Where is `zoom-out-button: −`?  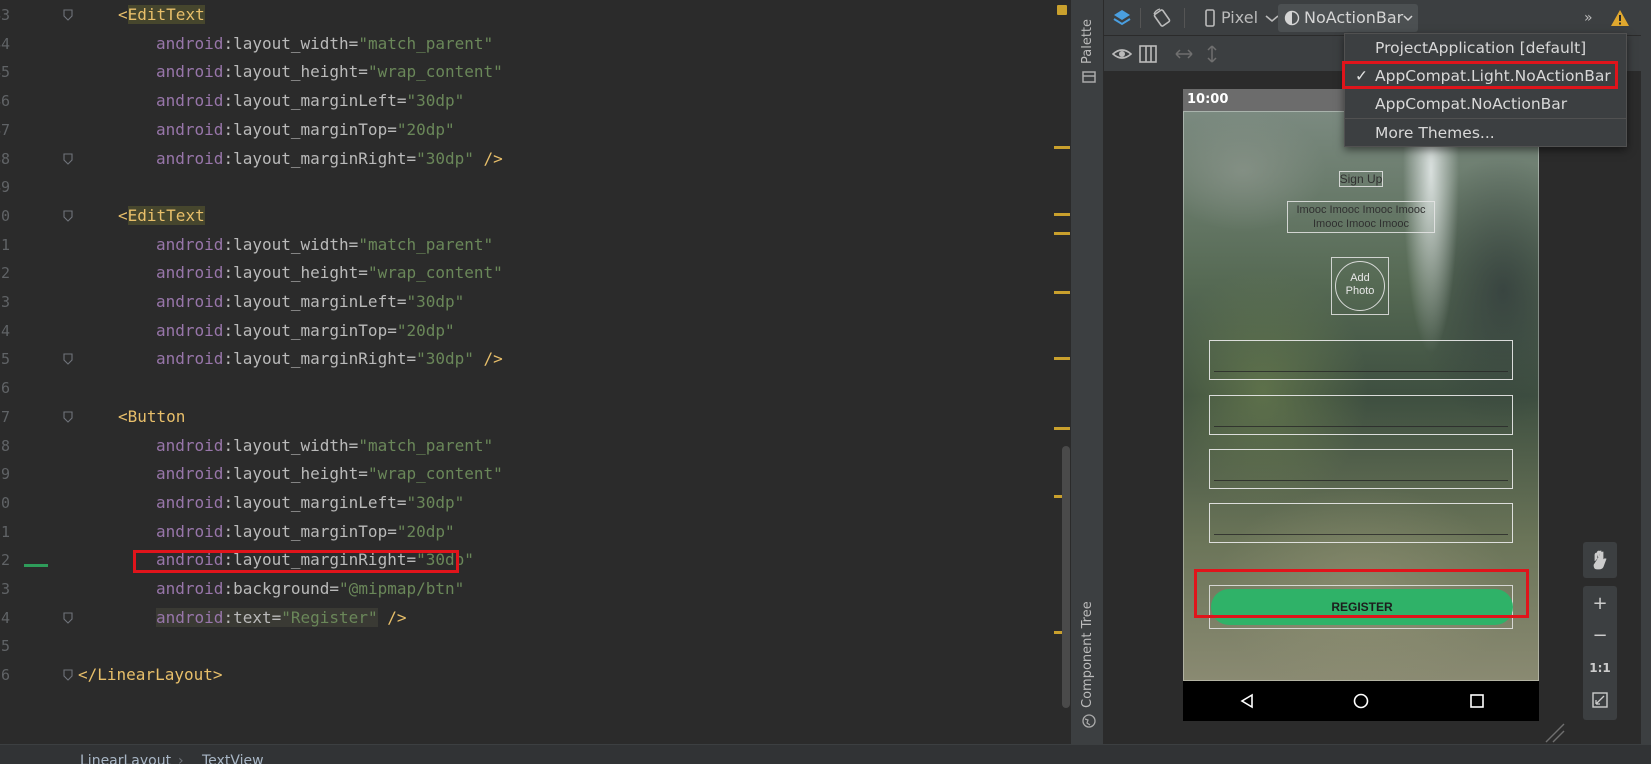 zoom-out-button: − is located at coordinates (1600, 636).